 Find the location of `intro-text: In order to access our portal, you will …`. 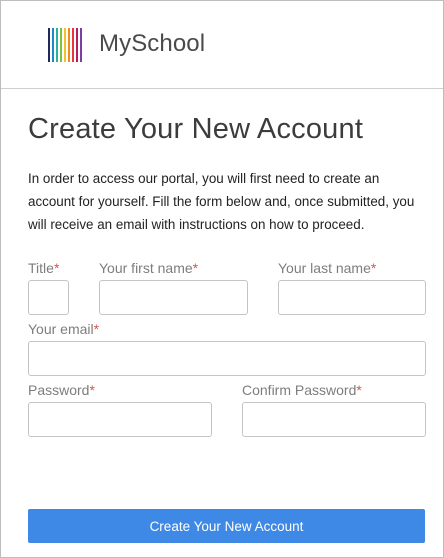

intro-text: In order to access our portal, you will … is located at coordinates (221, 201).